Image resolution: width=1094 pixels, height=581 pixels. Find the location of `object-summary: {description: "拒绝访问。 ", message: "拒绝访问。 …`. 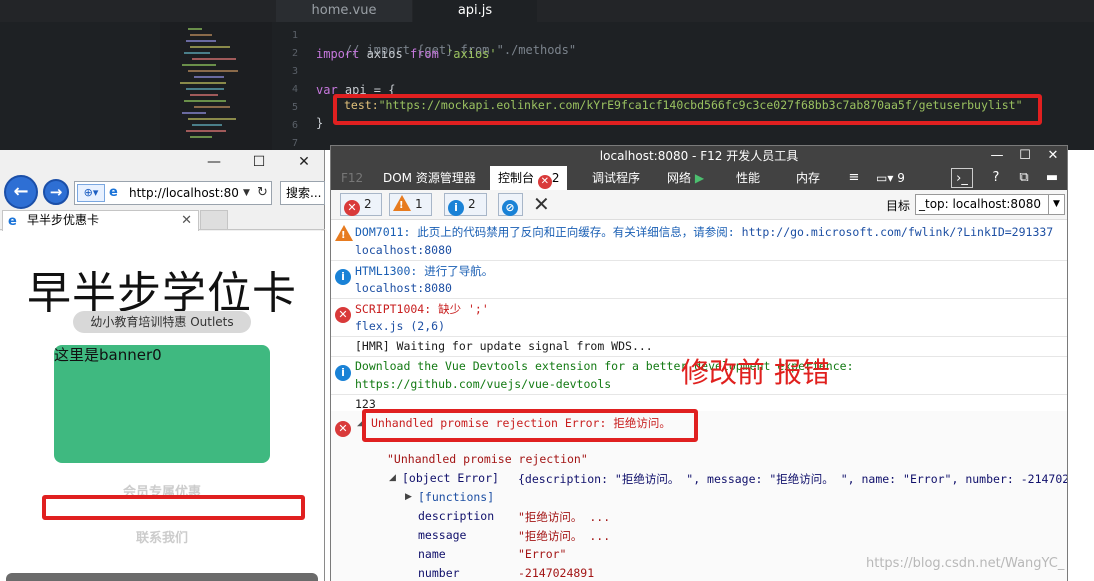

object-summary: {description: "拒绝访问。 ", message: "拒绝访问。 … is located at coordinates (792, 479).